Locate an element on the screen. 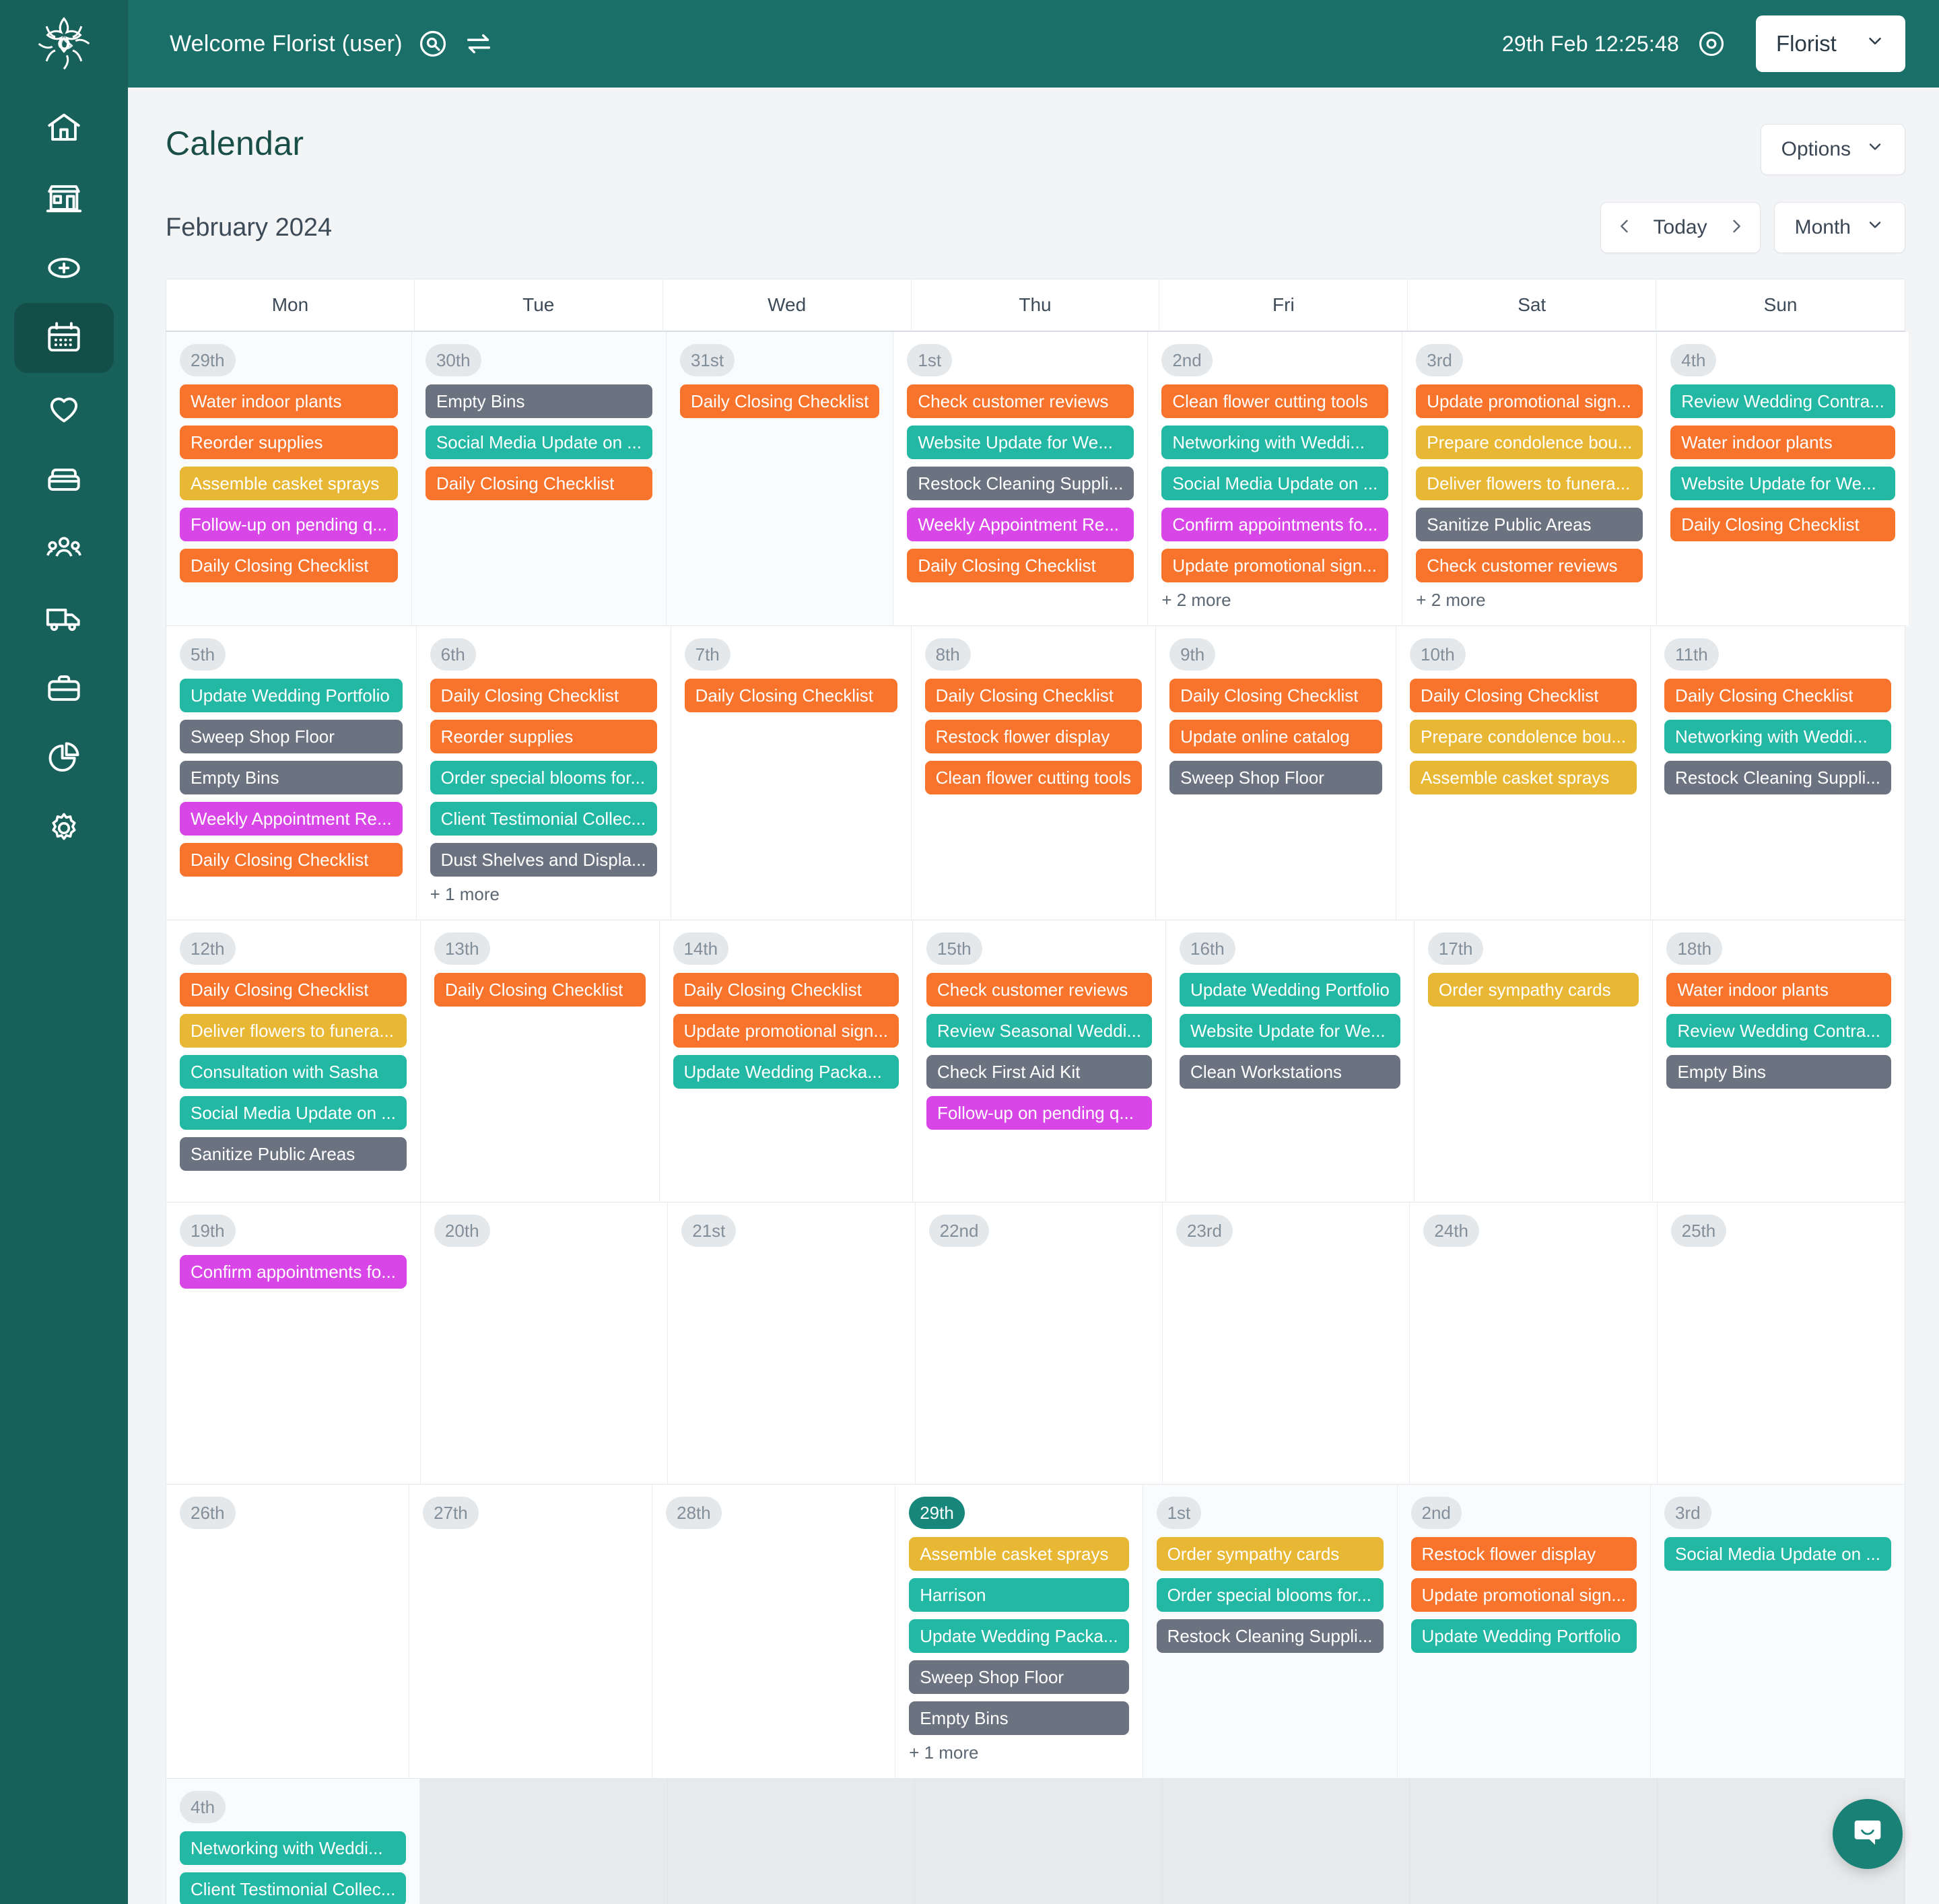 The height and width of the screenshot is (1904, 1939). calendar-event: Reorder supplies is located at coordinates (543, 736).